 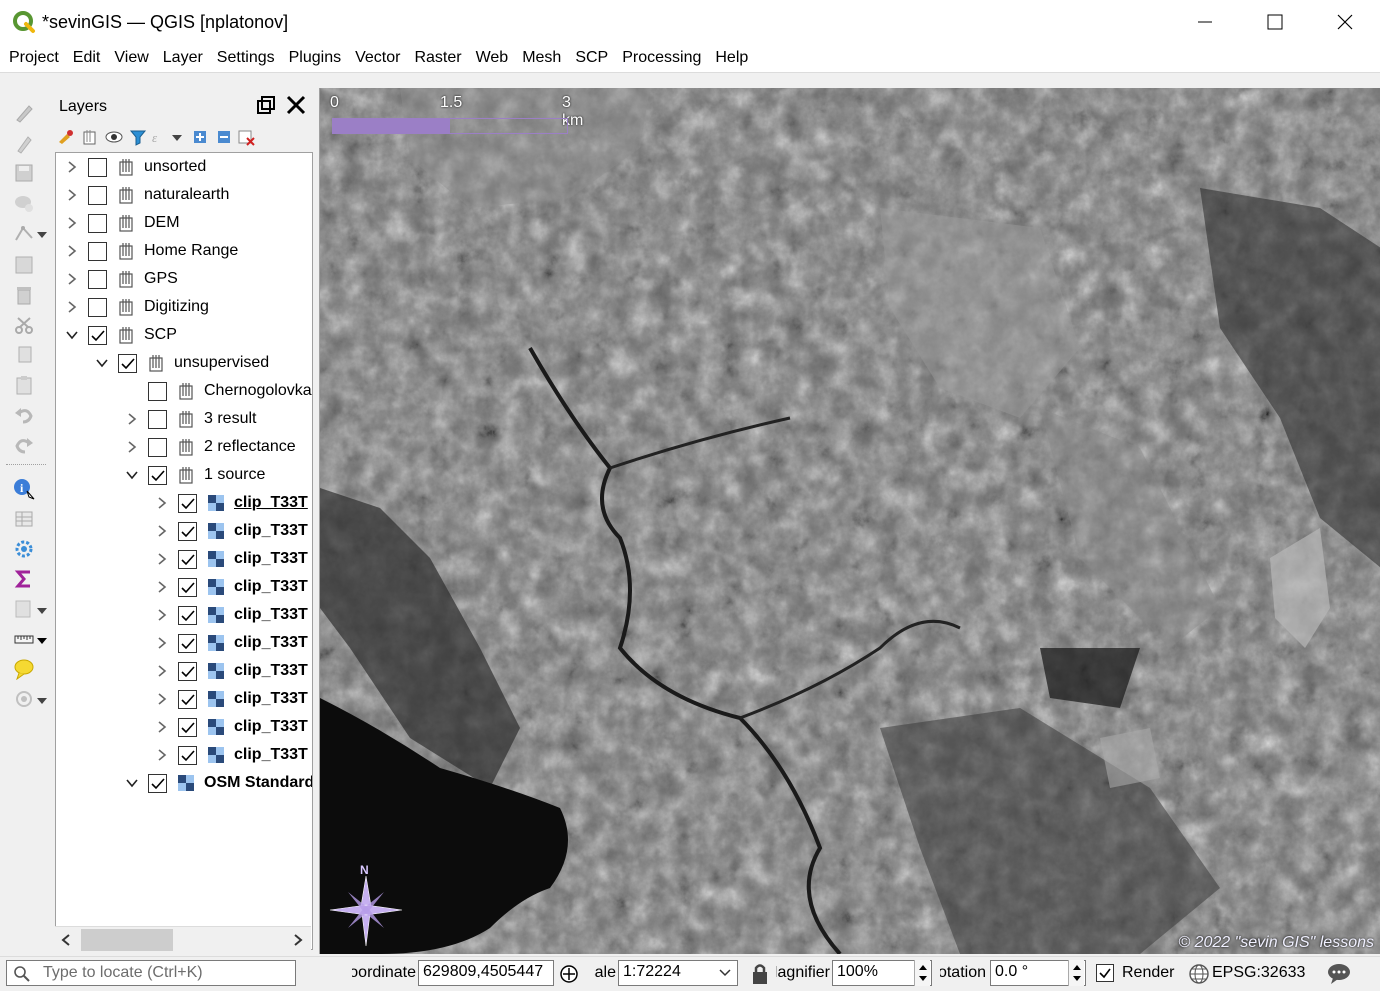 What do you see at coordinates (246, 137) in the screenshot?
I see `remove-layer-icon` at bounding box center [246, 137].